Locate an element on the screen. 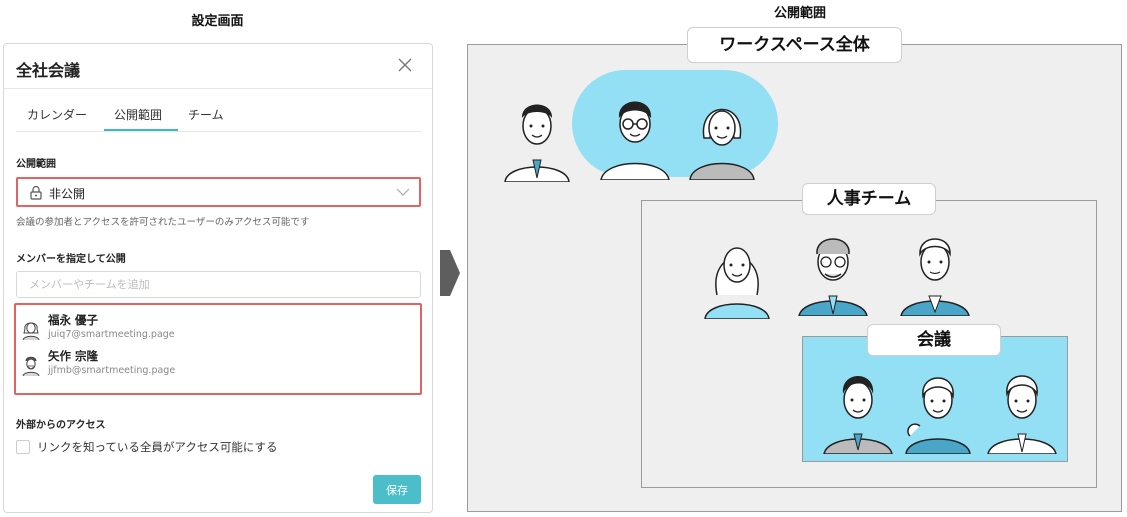 The height and width of the screenshot is (517, 1127). visibility-section-label: 公開範囲 is located at coordinates (36, 164).